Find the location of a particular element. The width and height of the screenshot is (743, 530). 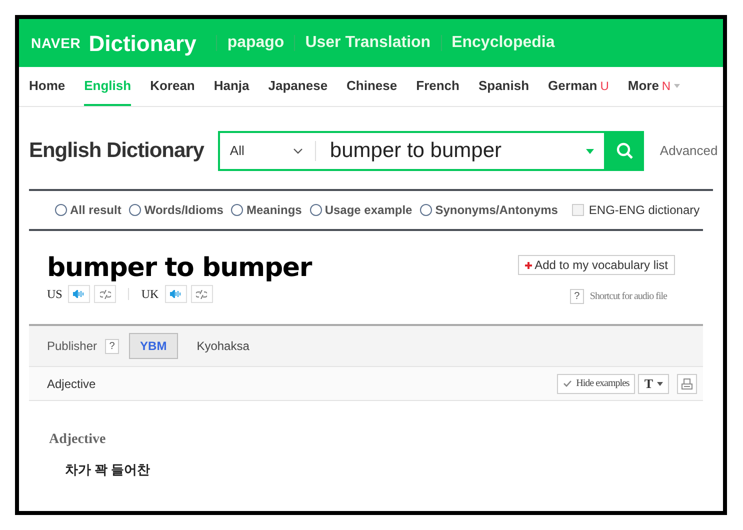

nav-label: More is located at coordinates (643, 85).